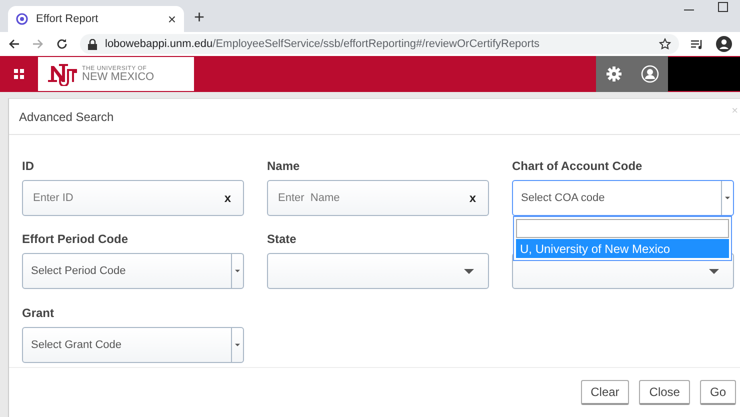  What do you see at coordinates (159, 44) in the screenshot?
I see `url-host: lobowebappi.unm.edu` at bounding box center [159, 44].